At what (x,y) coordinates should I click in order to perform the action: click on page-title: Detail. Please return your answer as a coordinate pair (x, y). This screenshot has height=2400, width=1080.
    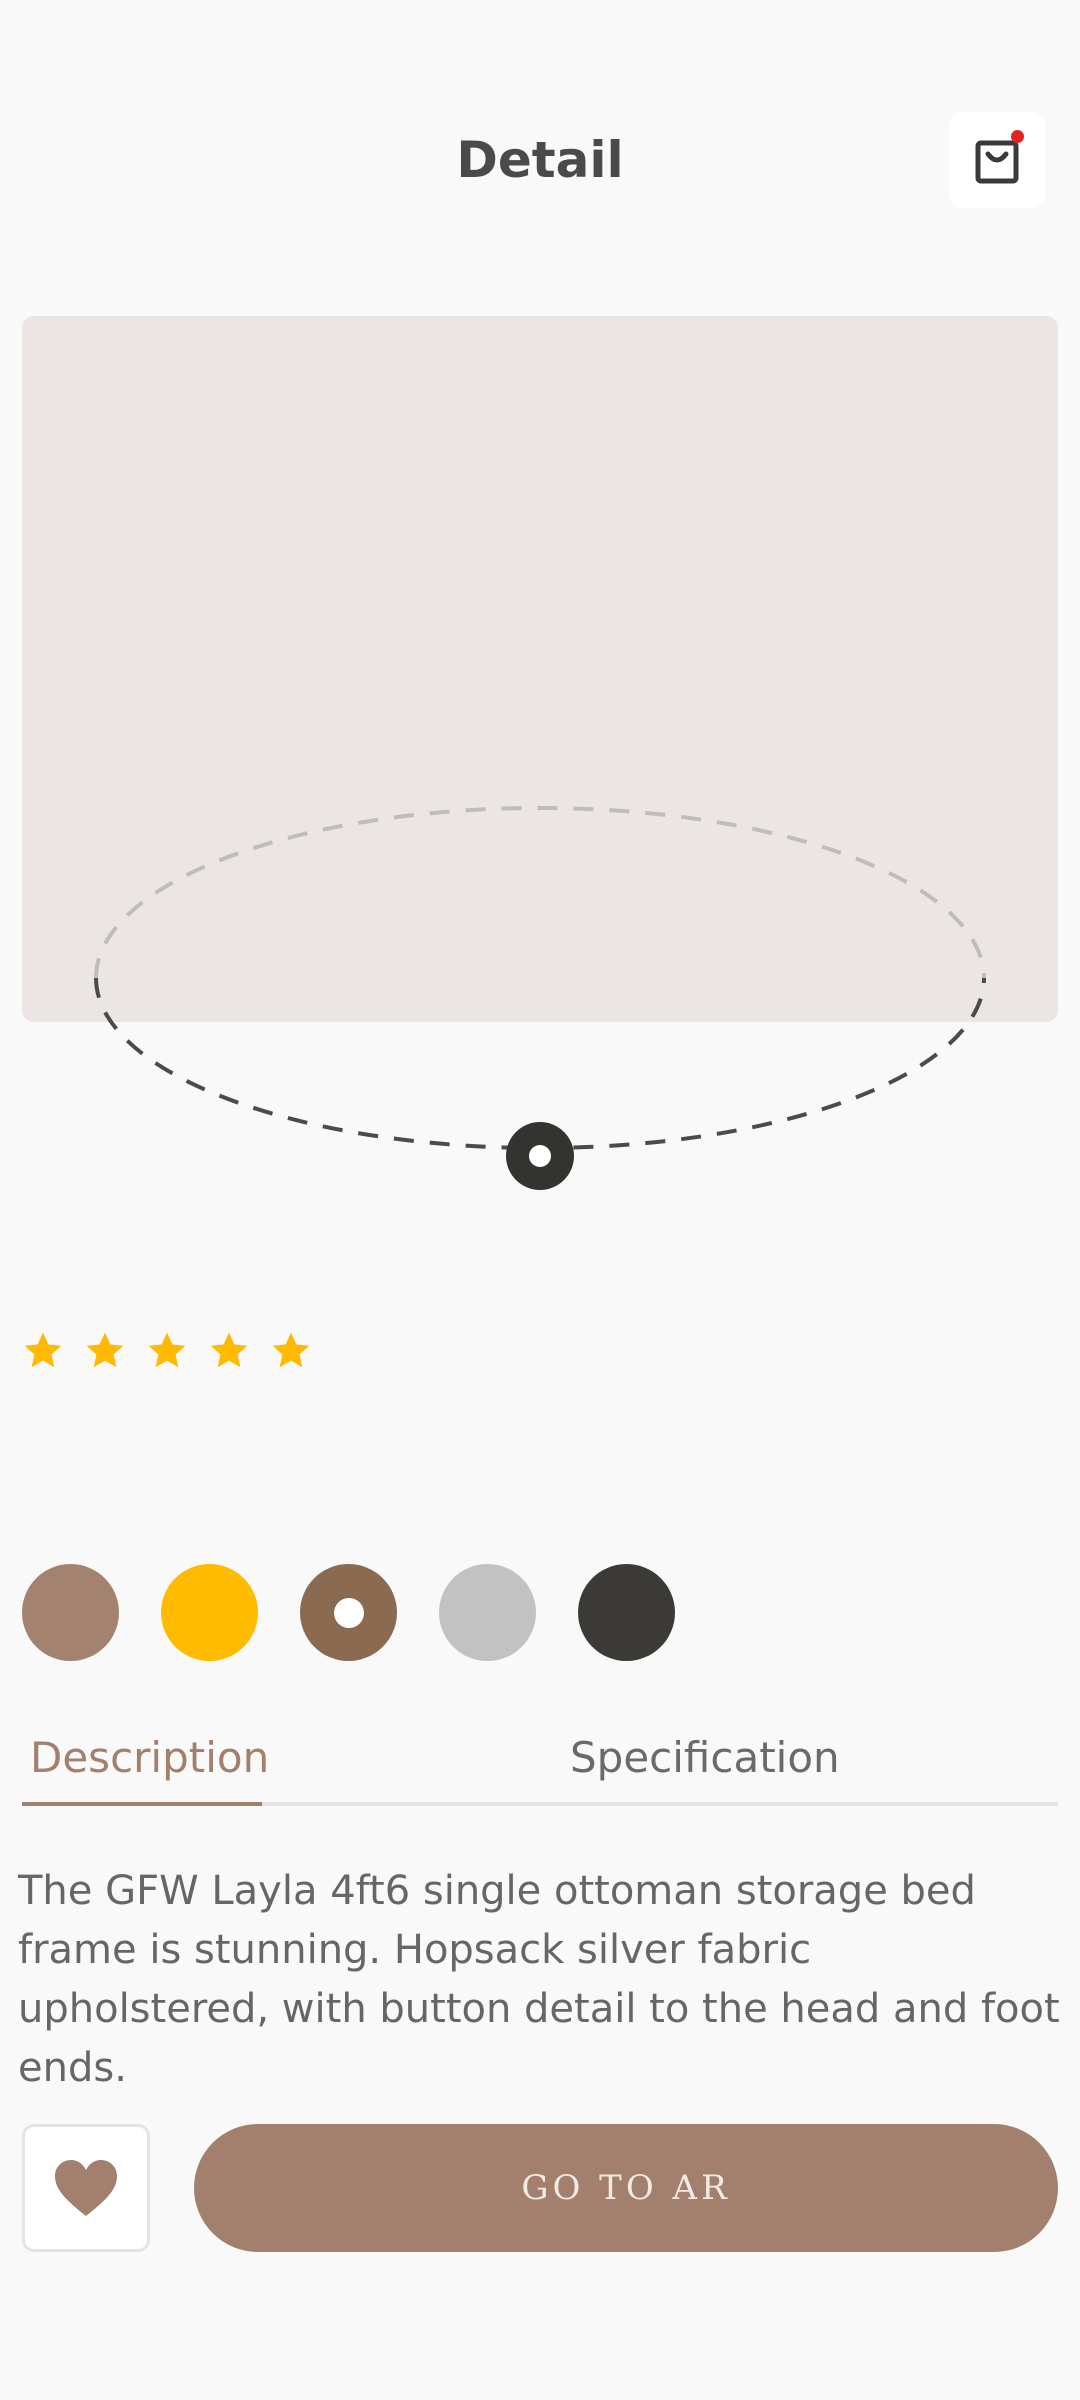
    Looking at the image, I should click on (540, 160).